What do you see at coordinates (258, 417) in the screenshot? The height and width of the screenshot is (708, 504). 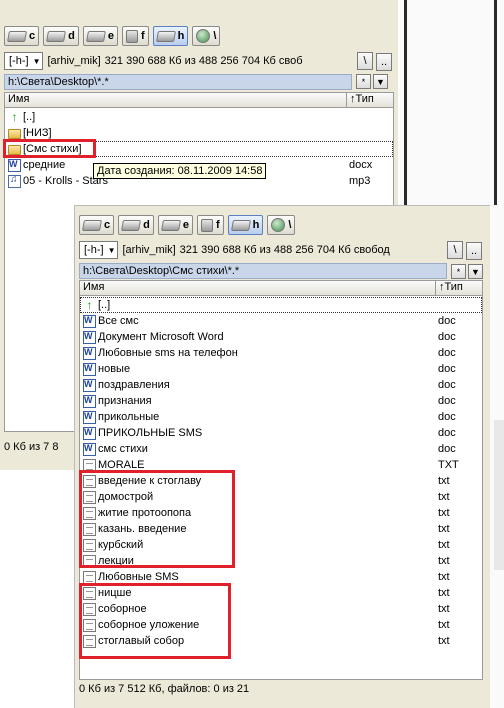 I see `file-name-cell: прикольные` at bounding box center [258, 417].